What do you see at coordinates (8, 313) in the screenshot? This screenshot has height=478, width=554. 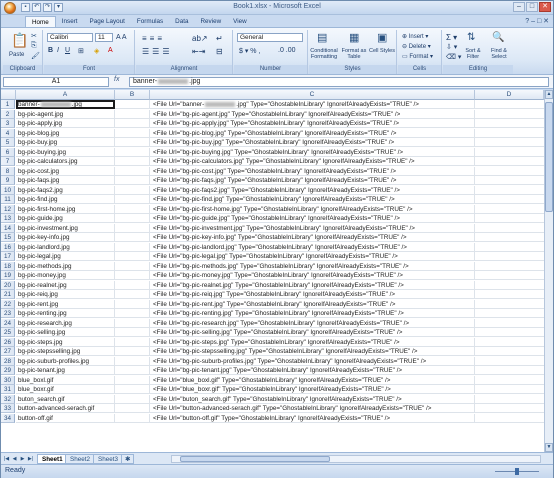 I see `row-header: 23` at bounding box center [8, 313].